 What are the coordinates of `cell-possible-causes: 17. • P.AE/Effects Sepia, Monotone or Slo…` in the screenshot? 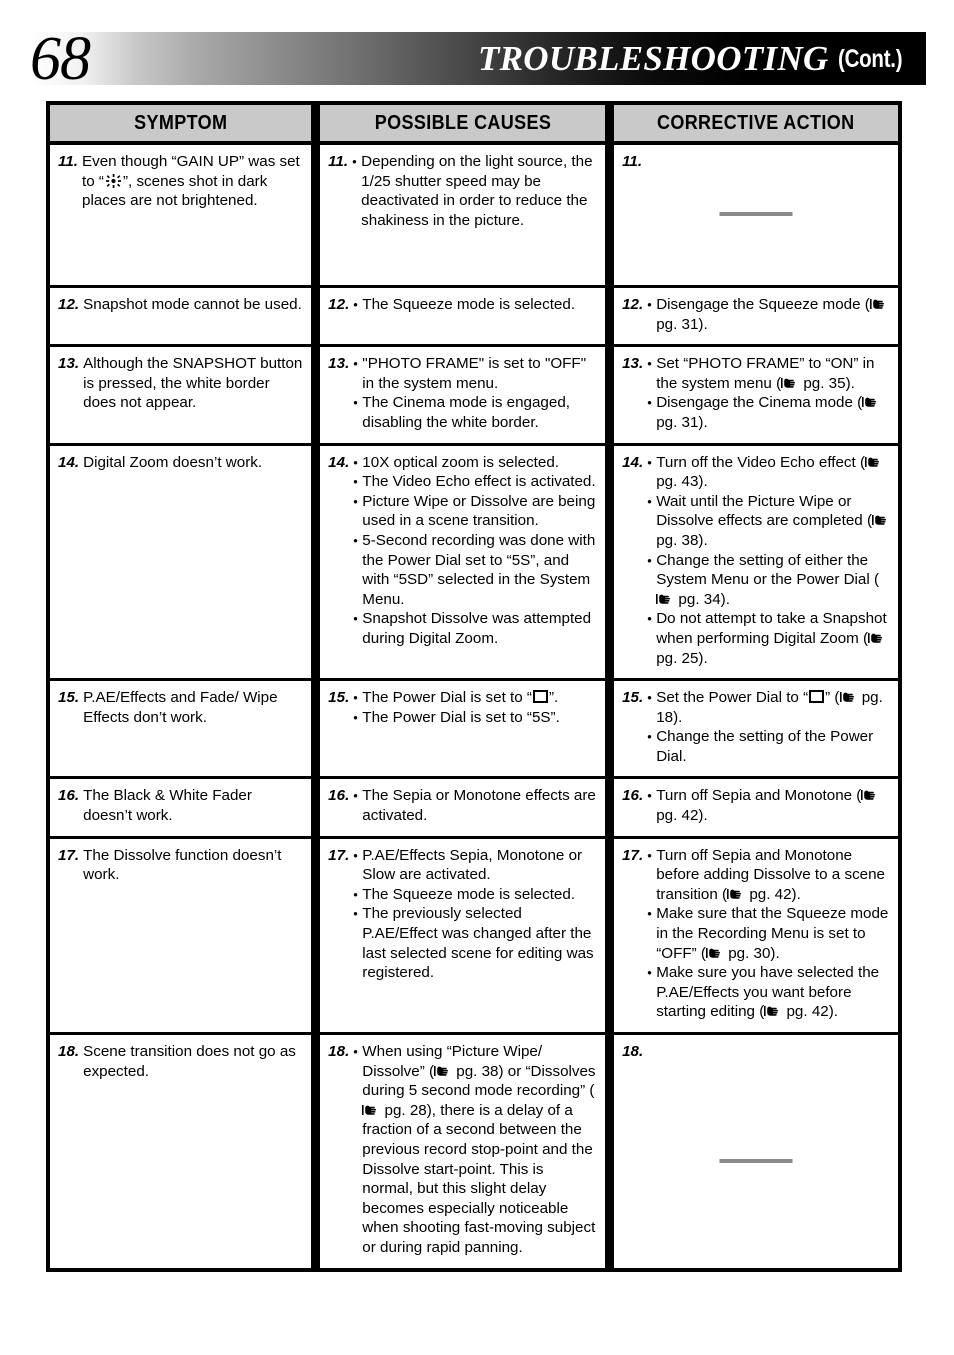 It's located at (463, 935).